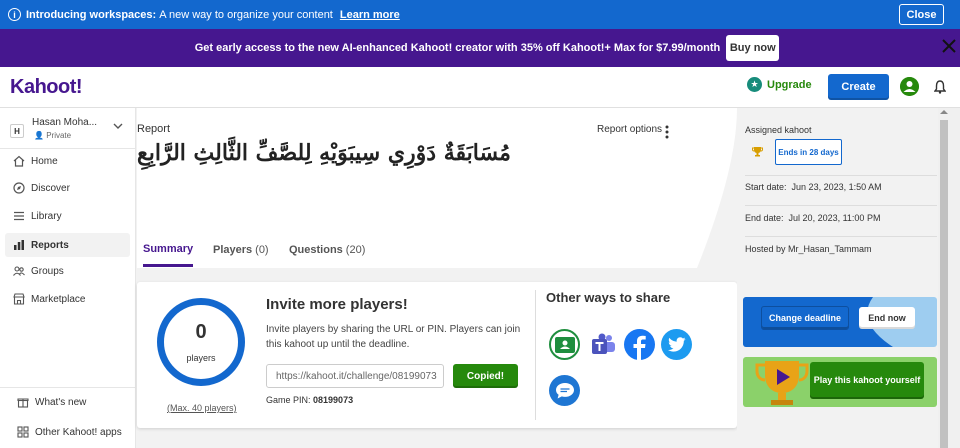 This screenshot has height=448, width=960. What do you see at coordinates (629, 129) in the screenshot?
I see `report-options-button: Report options` at bounding box center [629, 129].